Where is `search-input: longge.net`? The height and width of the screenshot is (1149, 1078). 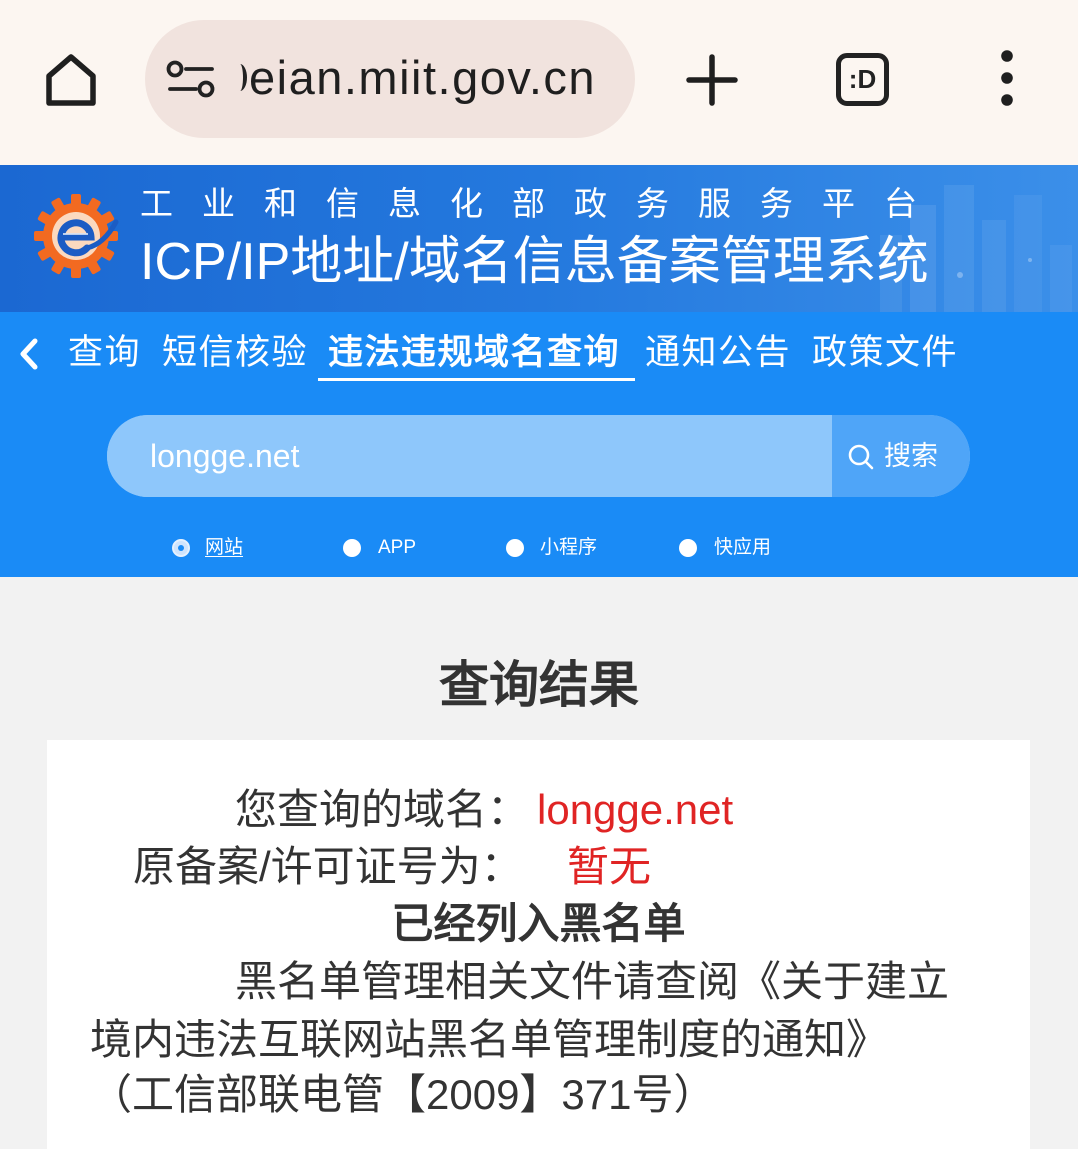
search-input: longge.net is located at coordinates (469, 456).